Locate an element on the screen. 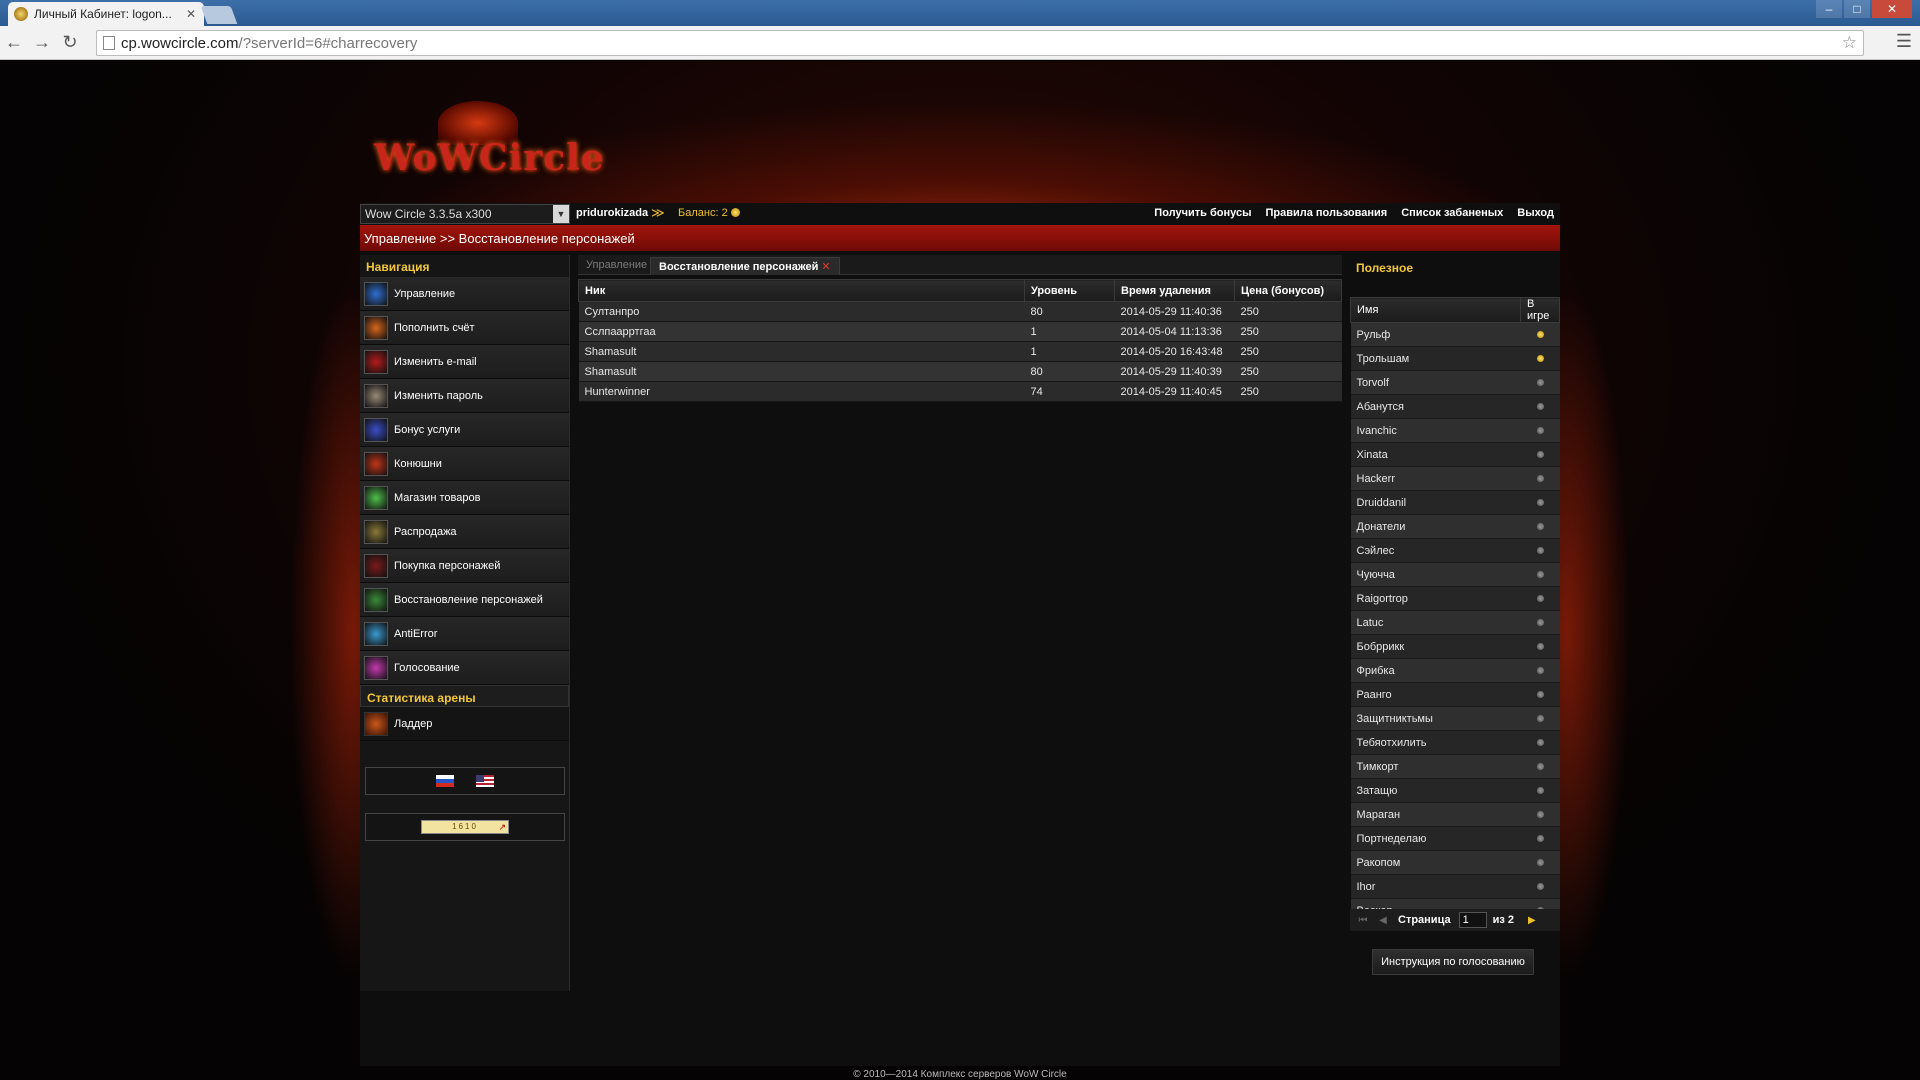  reload-icon: ↻ is located at coordinates (70, 42).